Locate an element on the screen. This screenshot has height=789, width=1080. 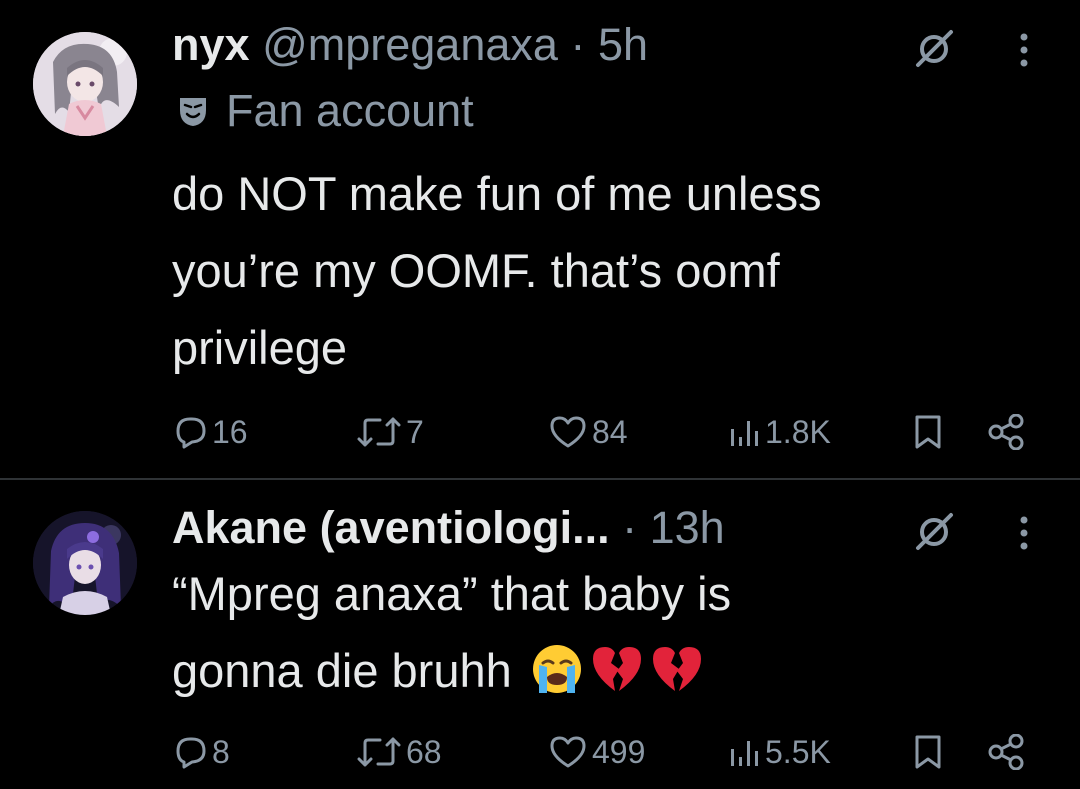
loudly-crying-face-icon is located at coordinates (556, 669).